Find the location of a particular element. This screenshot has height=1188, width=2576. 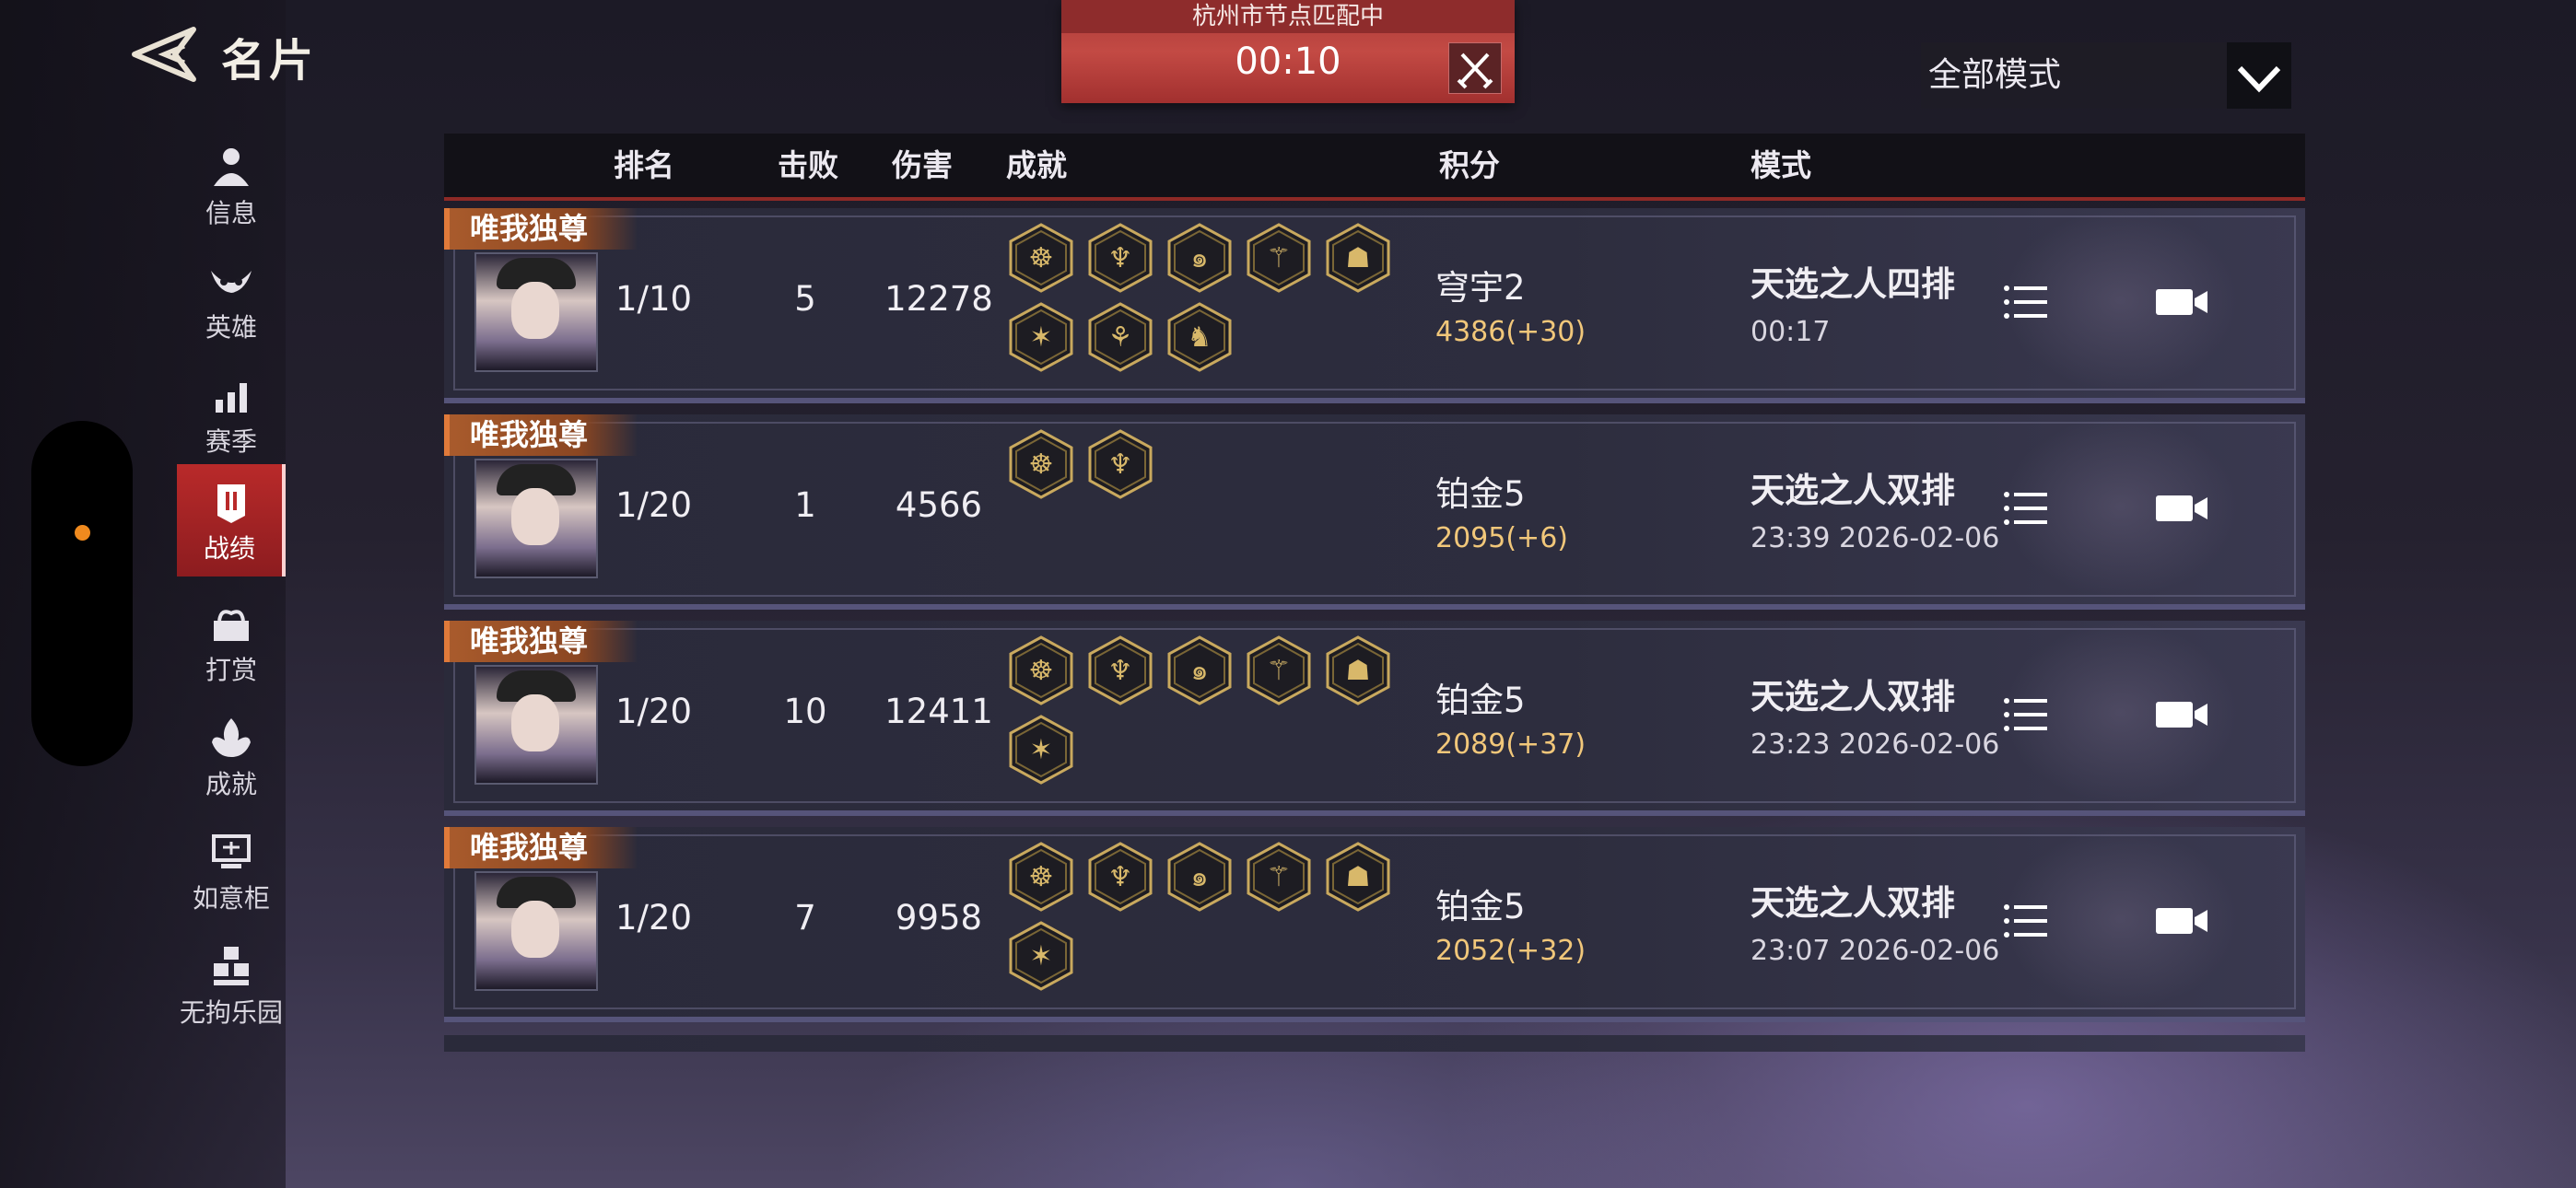

mode-value: 天选之人四排 is located at coordinates (1853, 284).